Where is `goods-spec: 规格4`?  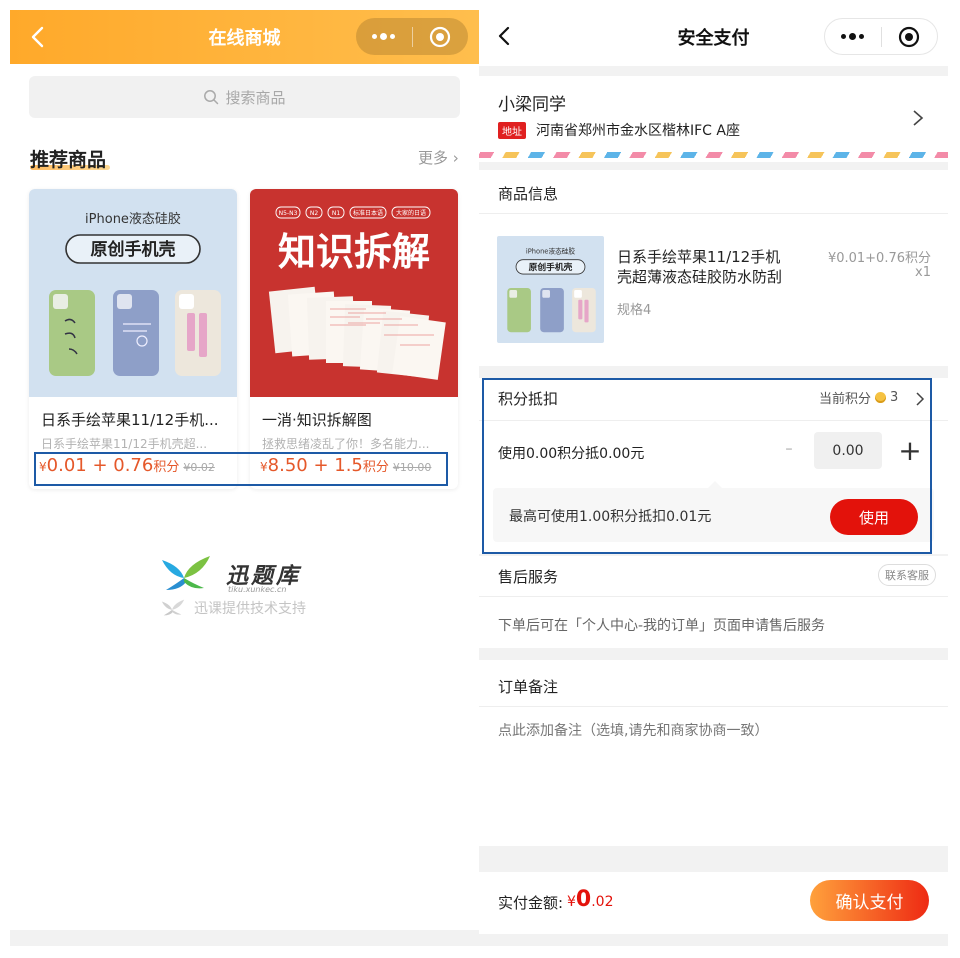 goods-spec: 规格4 is located at coordinates (634, 310).